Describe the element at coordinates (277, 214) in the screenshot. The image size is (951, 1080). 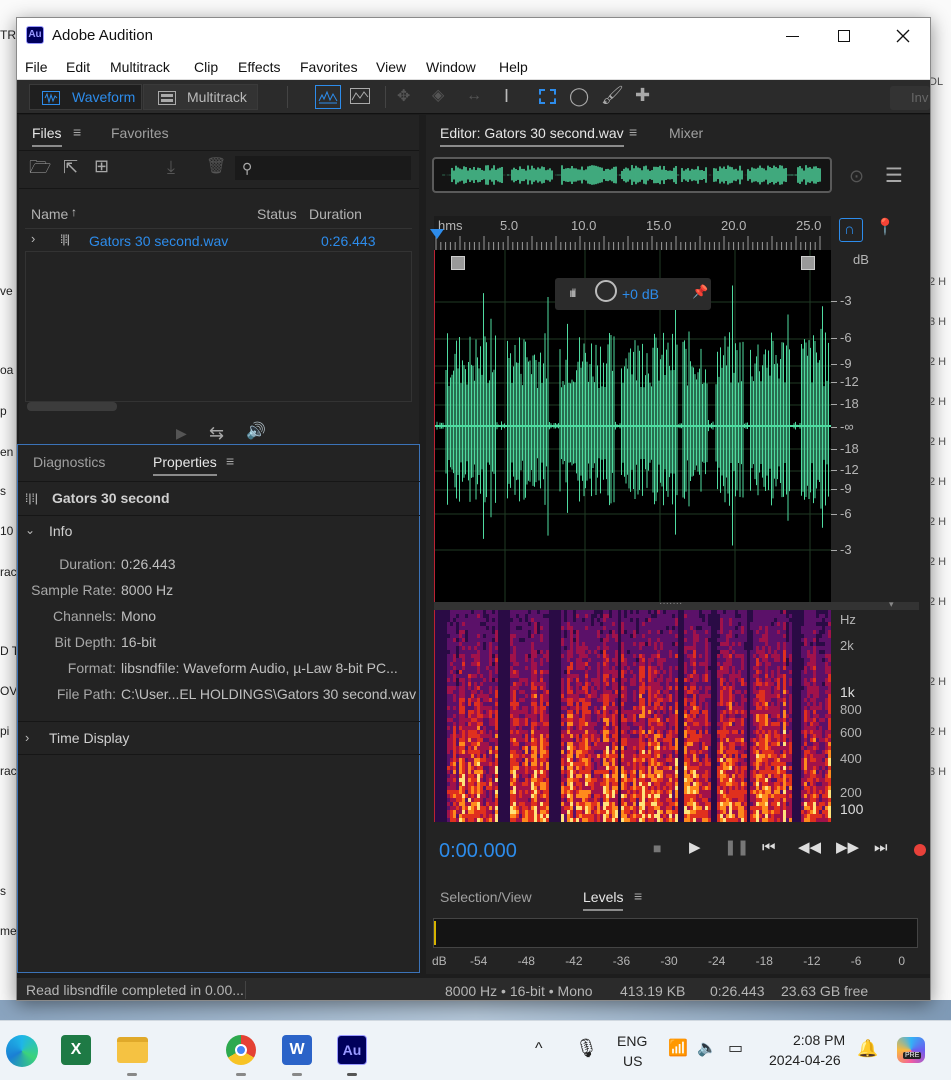
I see `column-status: Status` at that location.